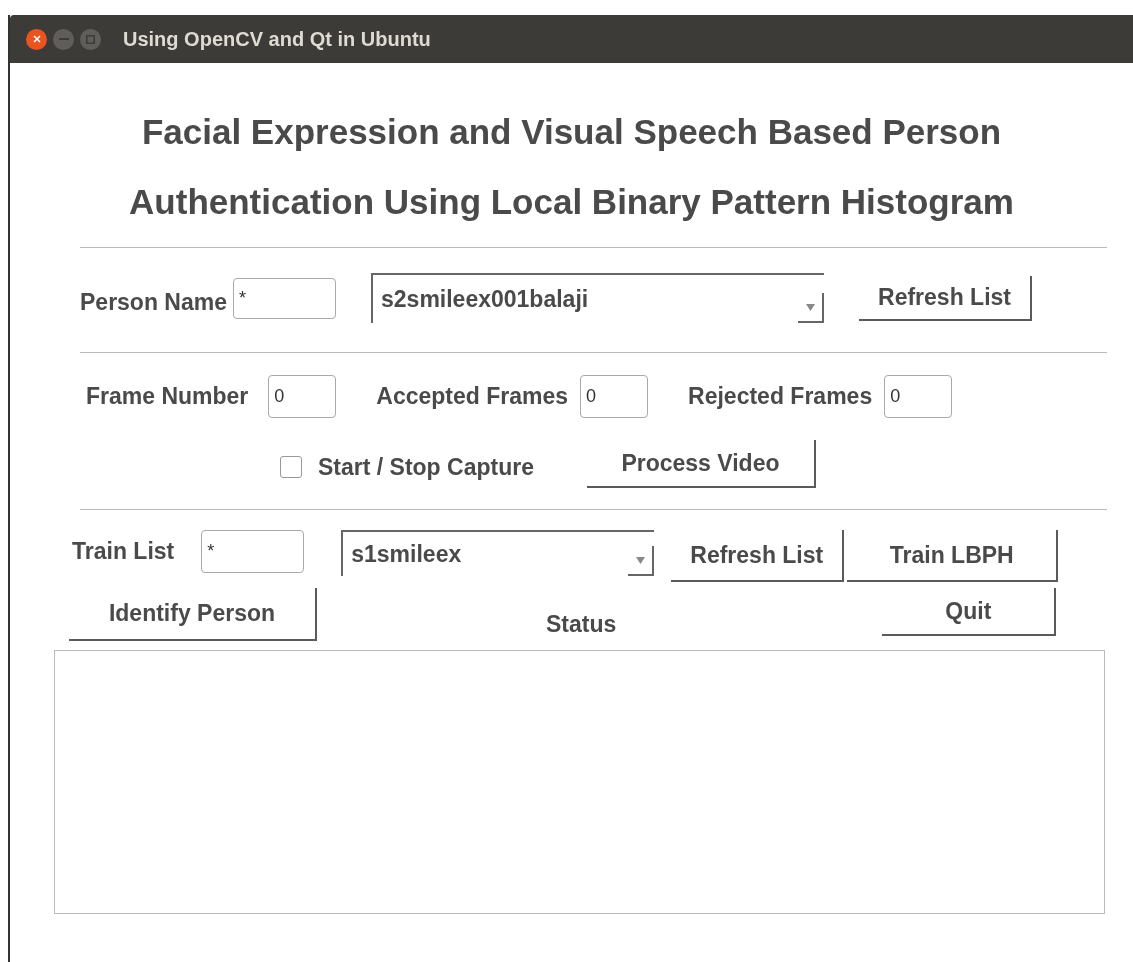 The image size is (1133, 962). I want to click on maximize-icon, so click(90, 39).